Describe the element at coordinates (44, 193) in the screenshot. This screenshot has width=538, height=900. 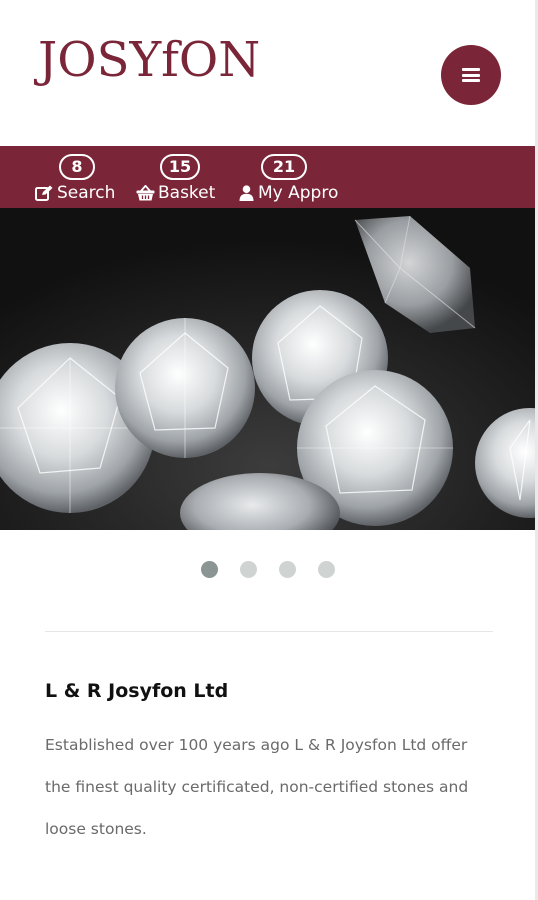
I see `edit-icon` at that location.